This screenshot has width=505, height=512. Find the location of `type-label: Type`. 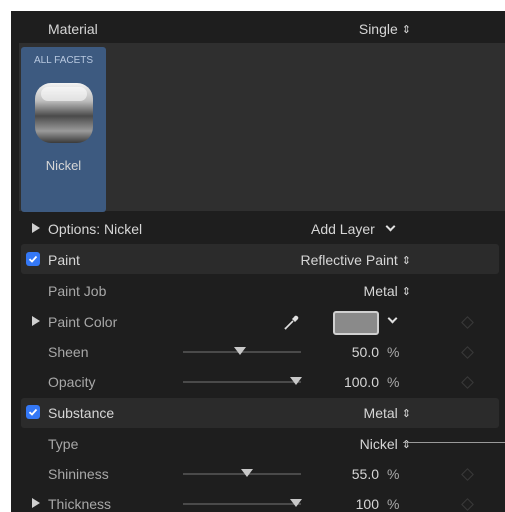

type-label: Type is located at coordinates (63, 444).